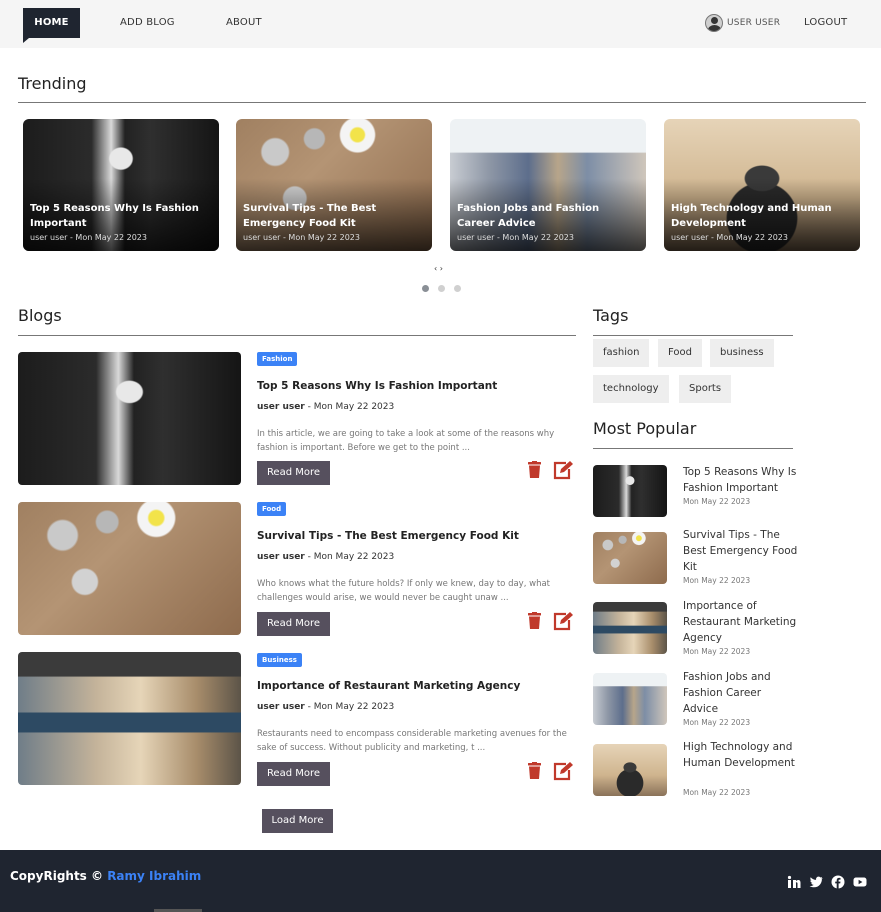 The width and height of the screenshot is (881, 912). What do you see at coordinates (59, 876) in the screenshot?
I see `copyright-text: CopyRights ©` at bounding box center [59, 876].